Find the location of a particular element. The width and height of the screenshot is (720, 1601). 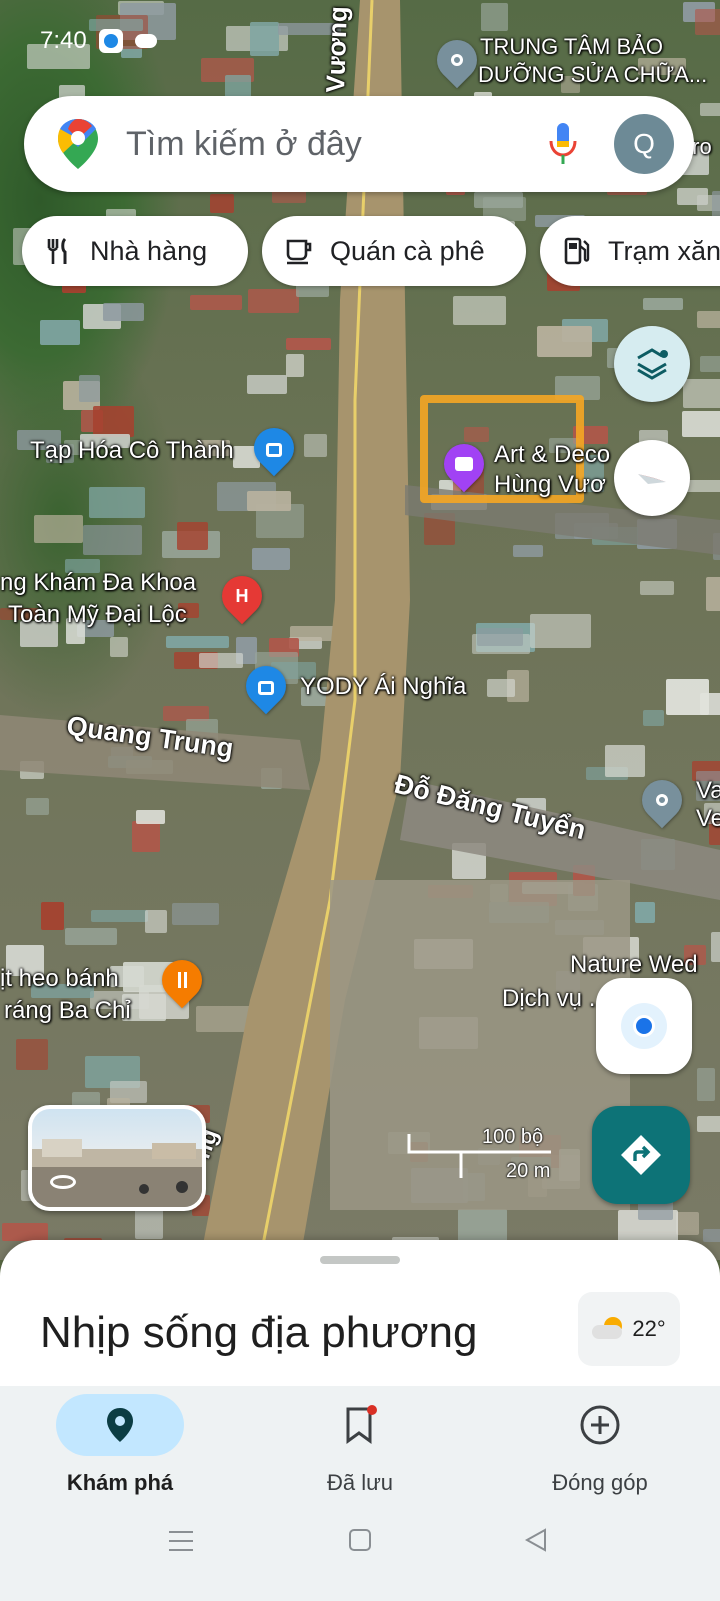

search-input: Tìm kiếm ở đây is located at coordinates (337, 144).